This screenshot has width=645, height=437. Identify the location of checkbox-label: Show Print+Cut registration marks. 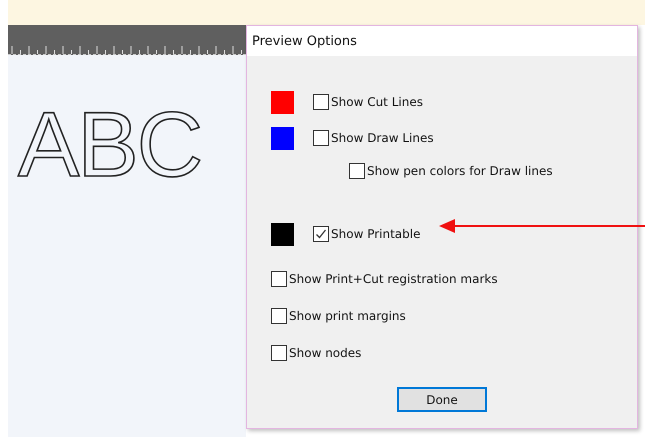
(393, 279).